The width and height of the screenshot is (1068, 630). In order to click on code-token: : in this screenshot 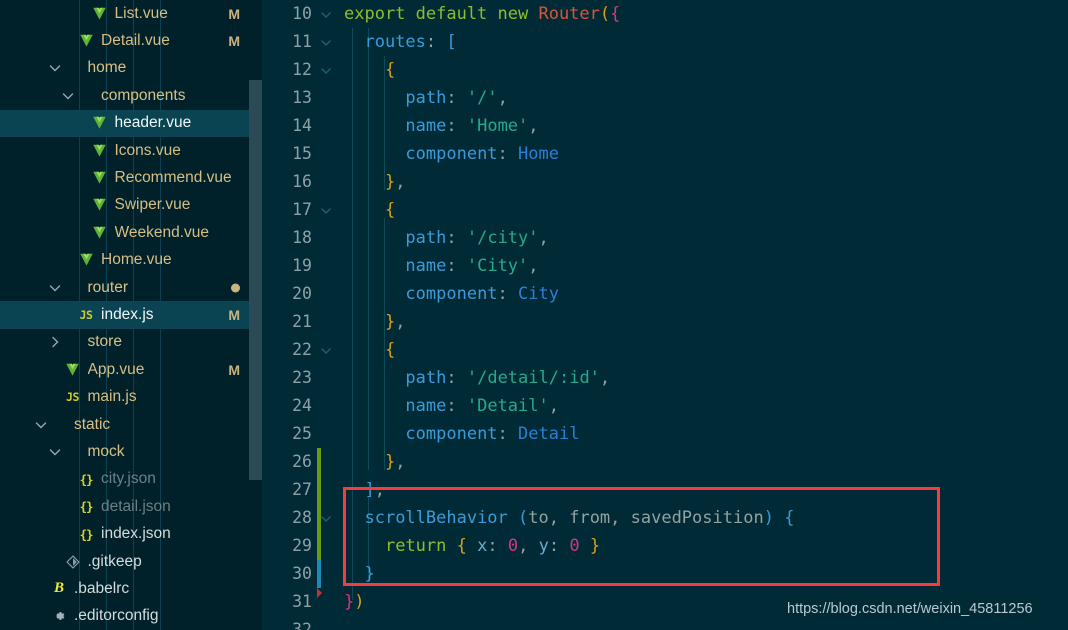, I will do `click(497, 546)`.